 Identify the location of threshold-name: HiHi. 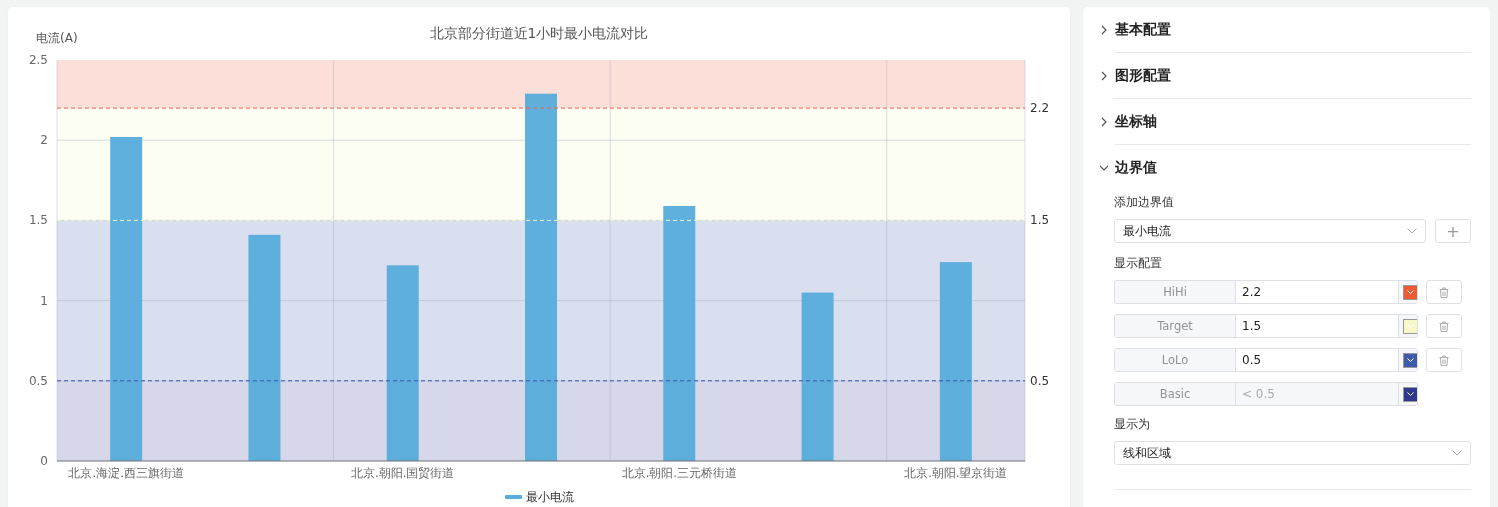
(1175, 292).